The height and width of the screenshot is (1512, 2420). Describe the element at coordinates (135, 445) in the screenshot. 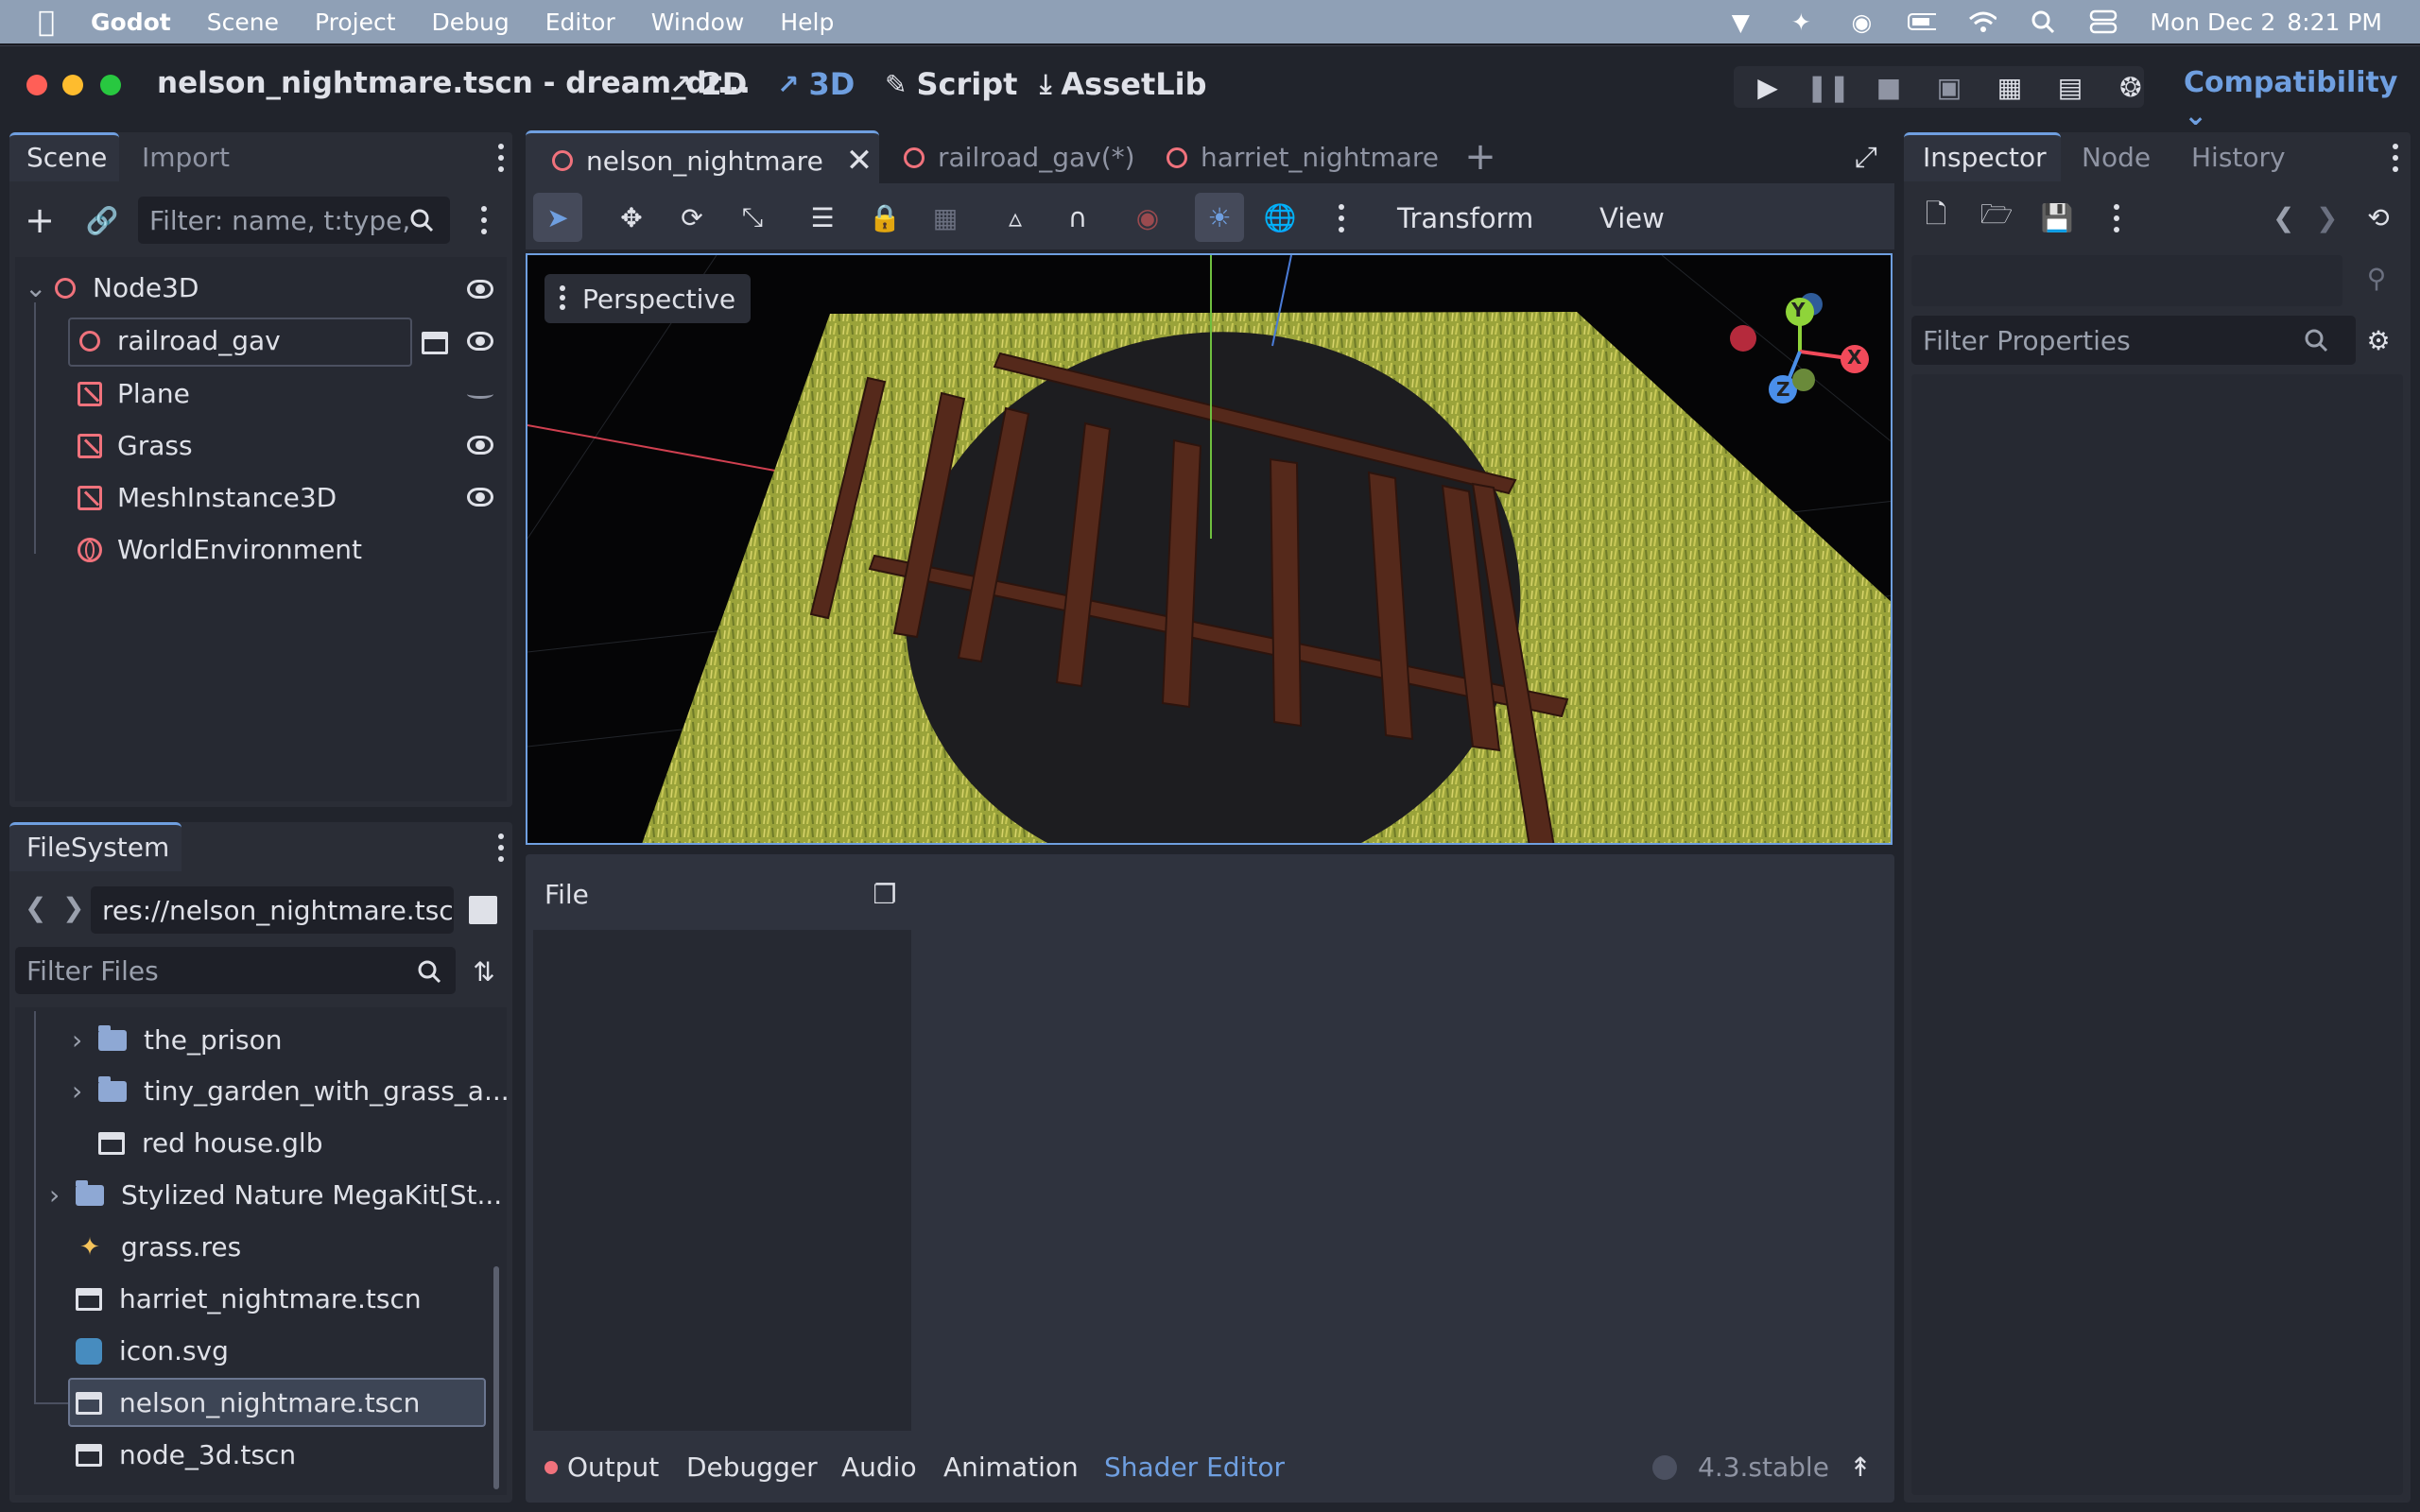

I see `tree-item-grass: Grass` at that location.